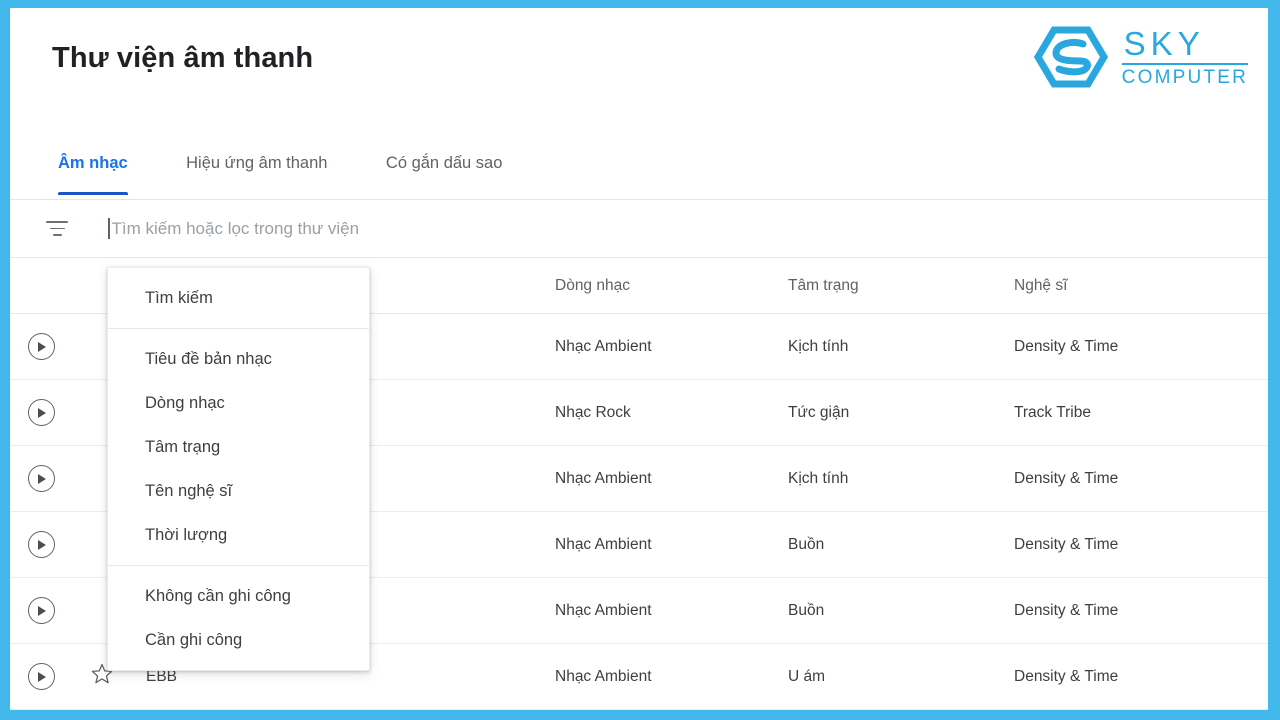  What do you see at coordinates (1114, 286) in the screenshot?
I see `header-artist-col: Nghệ sĩ` at bounding box center [1114, 286].